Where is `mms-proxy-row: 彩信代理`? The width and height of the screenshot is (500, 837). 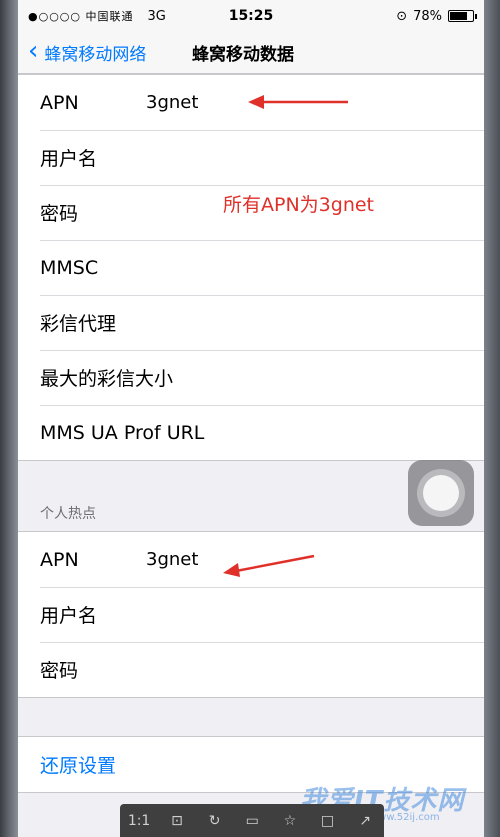
mms-proxy-row: 彩信代理 is located at coordinates (251, 322).